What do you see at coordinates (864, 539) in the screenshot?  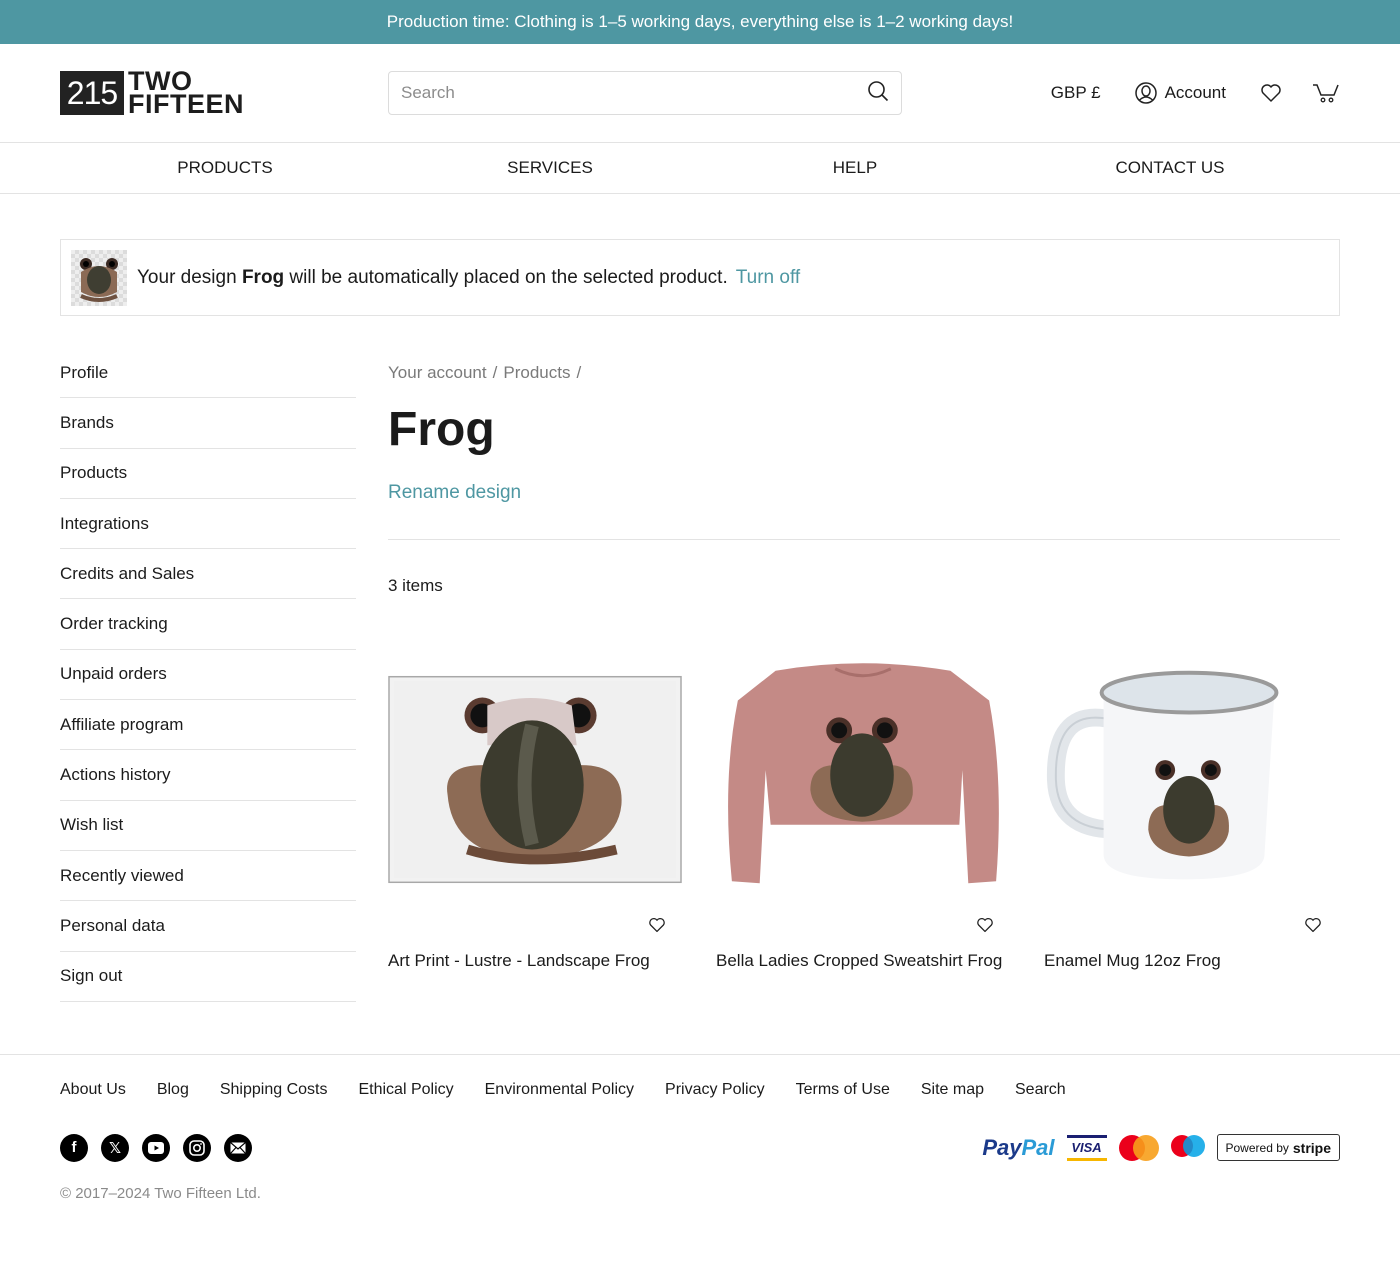 I see `divider` at bounding box center [864, 539].